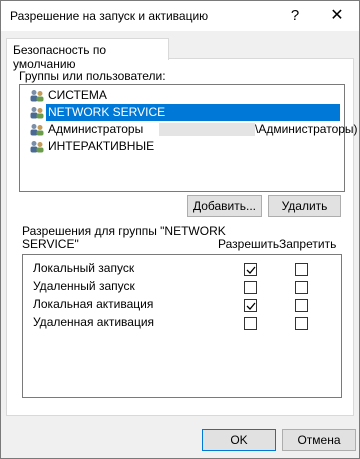 The height and width of the screenshot is (459, 360). What do you see at coordinates (337, 16) in the screenshot?
I see `close-button: ✕` at bounding box center [337, 16].